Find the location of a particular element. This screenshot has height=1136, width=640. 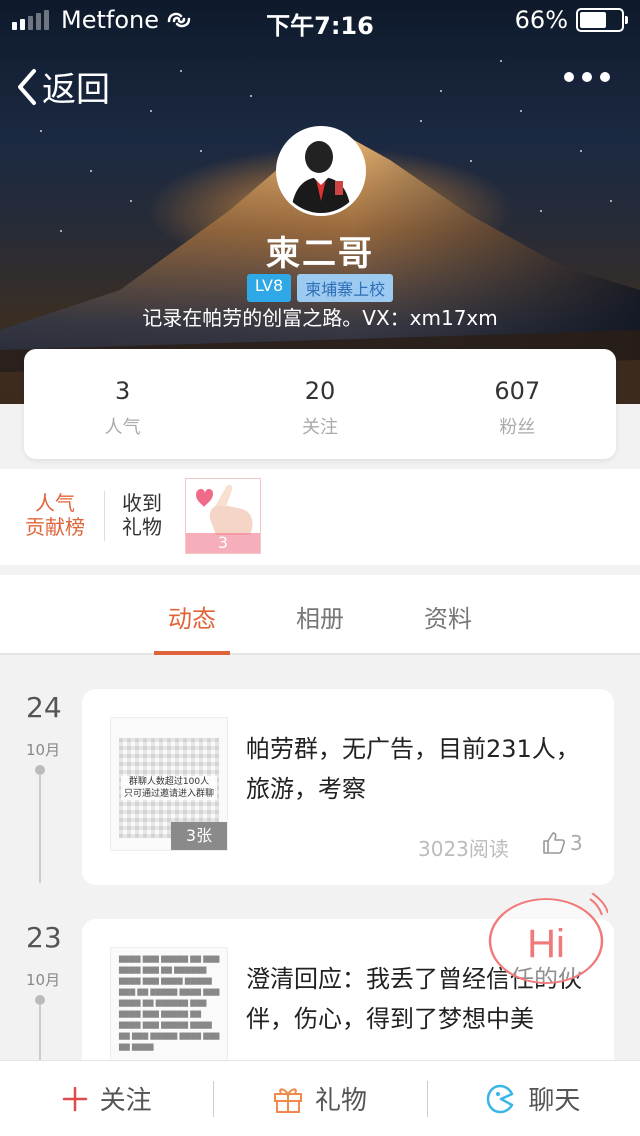

bottom-action-bar: 关注 礼物 聊天 is located at coordinates (320, 1098).